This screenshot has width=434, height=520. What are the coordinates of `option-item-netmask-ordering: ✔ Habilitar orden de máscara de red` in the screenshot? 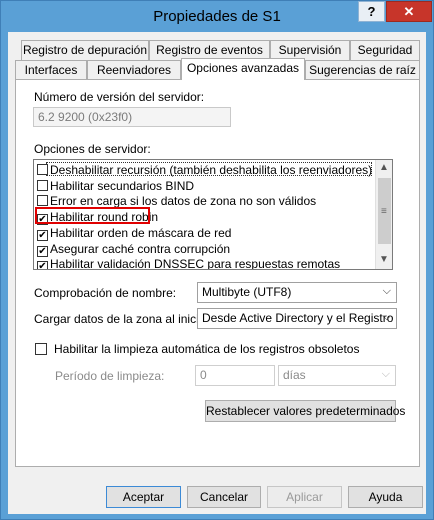 It's located at (134, 233).